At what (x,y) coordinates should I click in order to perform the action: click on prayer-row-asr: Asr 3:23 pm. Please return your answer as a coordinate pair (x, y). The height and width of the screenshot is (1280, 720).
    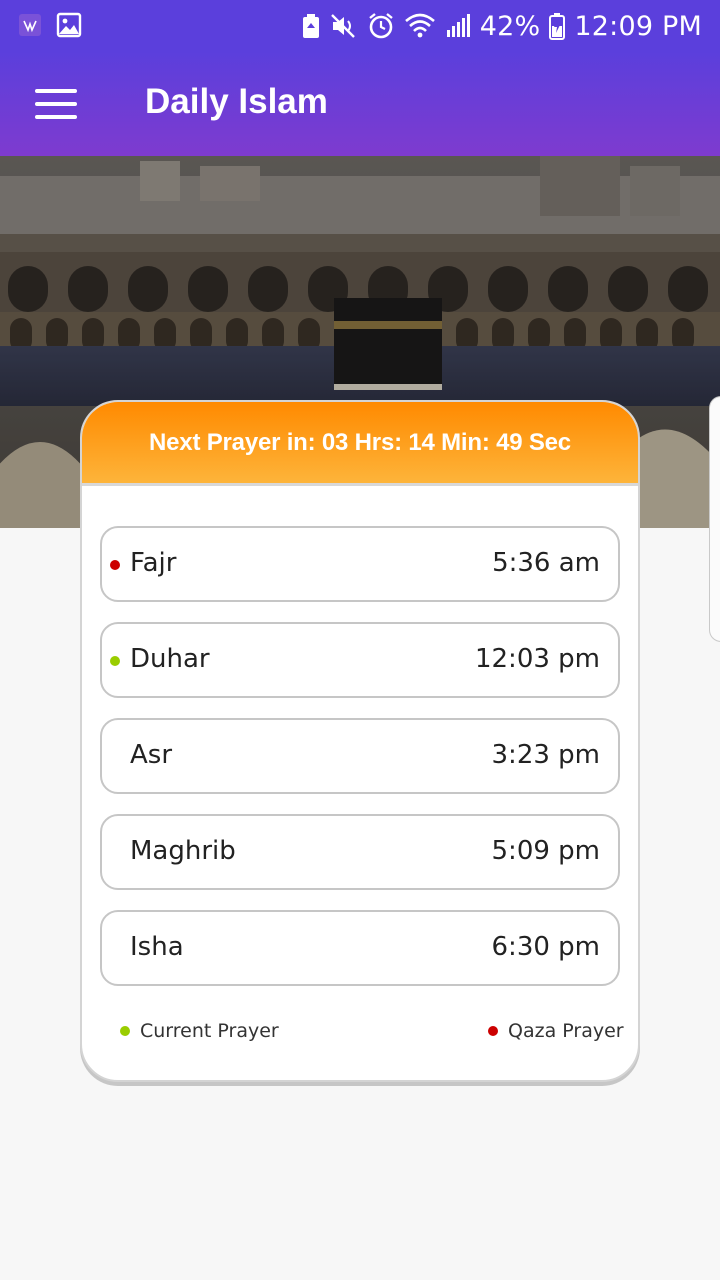
    Looking at the image, I should click on (360, 756).